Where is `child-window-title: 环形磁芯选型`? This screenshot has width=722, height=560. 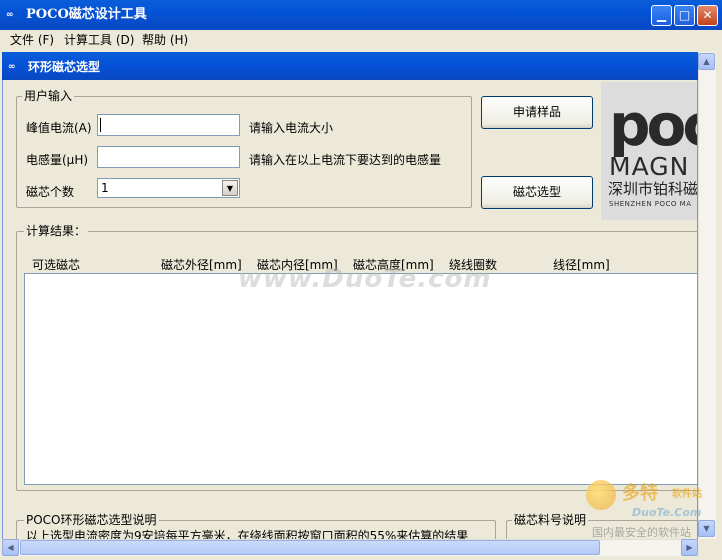 child-window-title: 环形磁芯选型 is located at coordinates (64, 67).